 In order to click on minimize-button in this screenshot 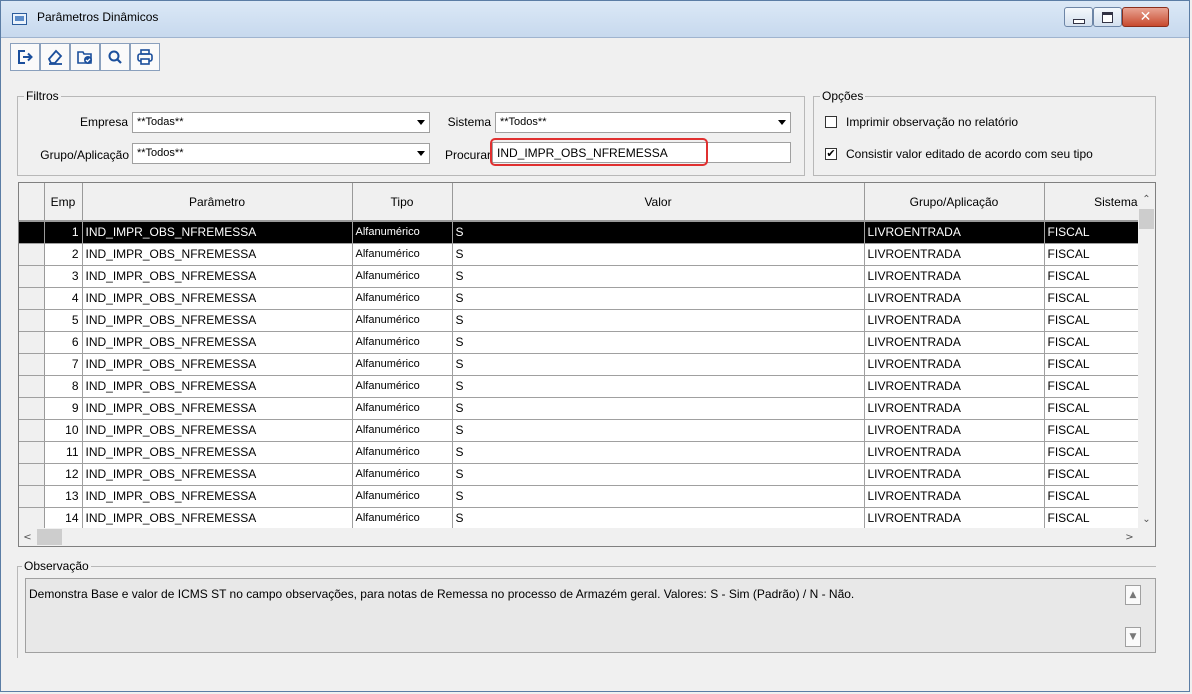, I will do `click(1078, 17)`.